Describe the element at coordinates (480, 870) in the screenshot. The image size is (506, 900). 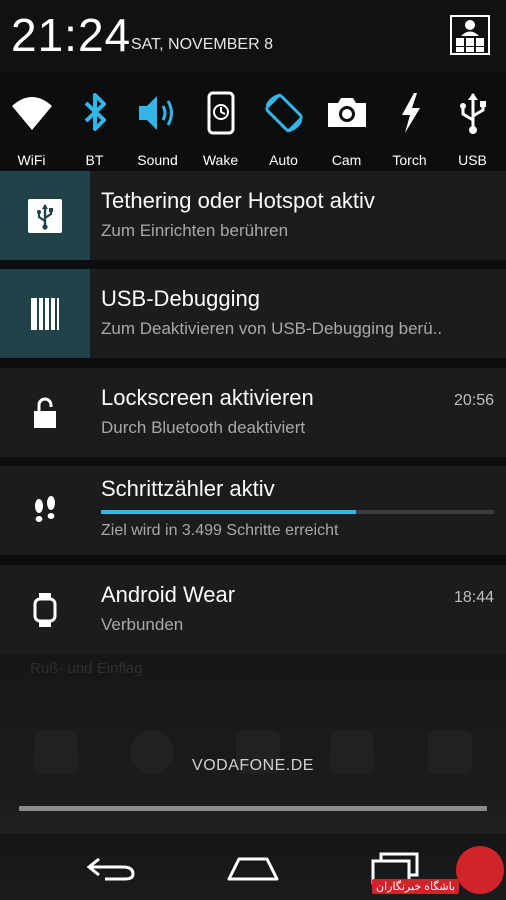
I see `watermark-logo` at that location.